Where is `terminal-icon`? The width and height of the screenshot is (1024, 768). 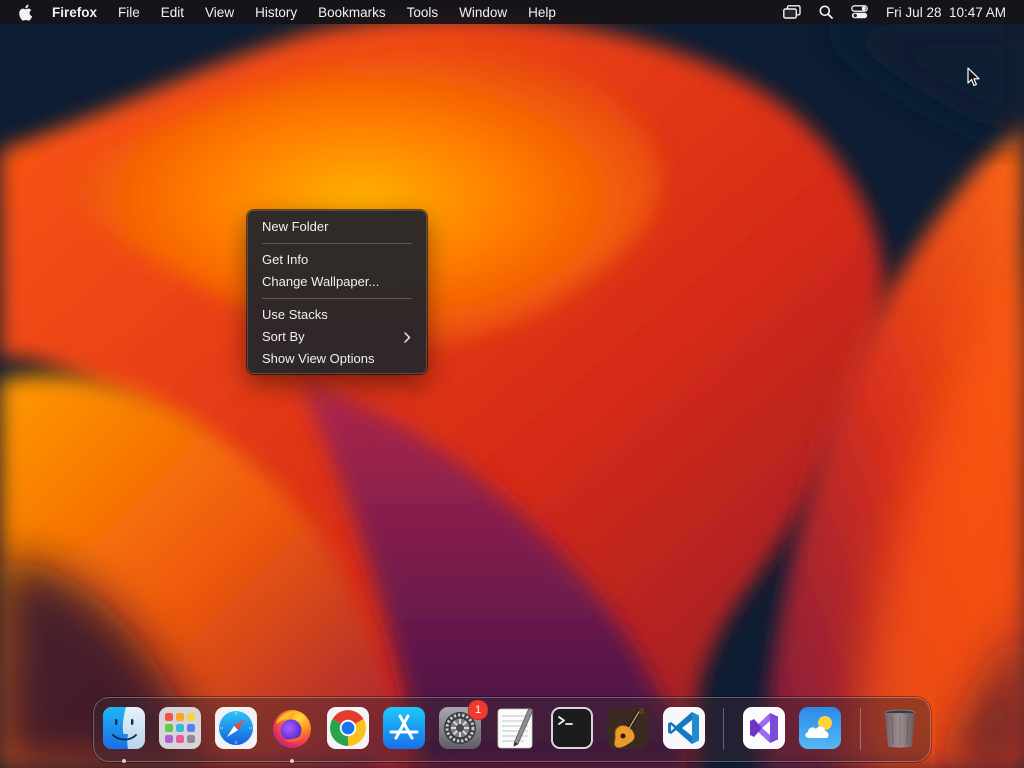 terminal-icon is located at coordinates (572, 728).